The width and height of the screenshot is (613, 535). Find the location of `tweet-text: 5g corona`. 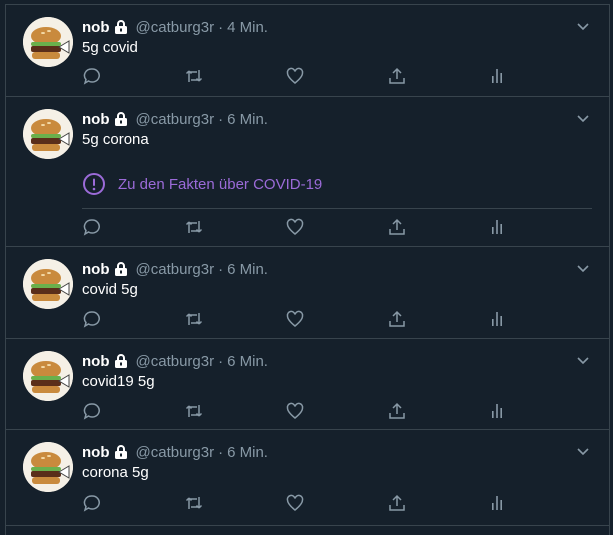

tweet-text: 5g corona is located at coordinates (115, 139).